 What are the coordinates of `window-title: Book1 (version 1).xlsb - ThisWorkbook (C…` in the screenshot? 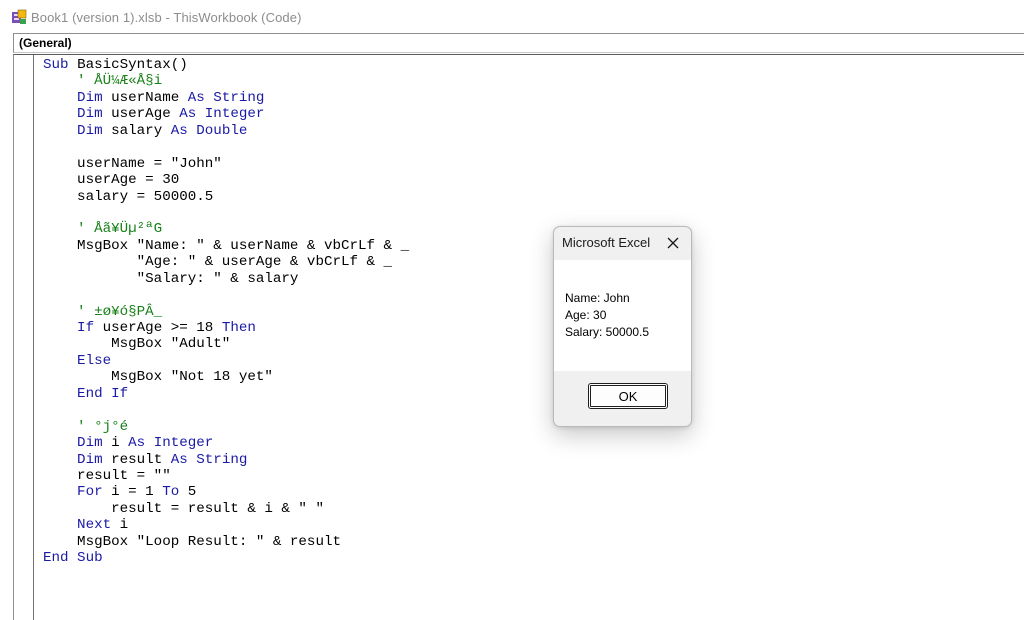 It's located at (166, 17).